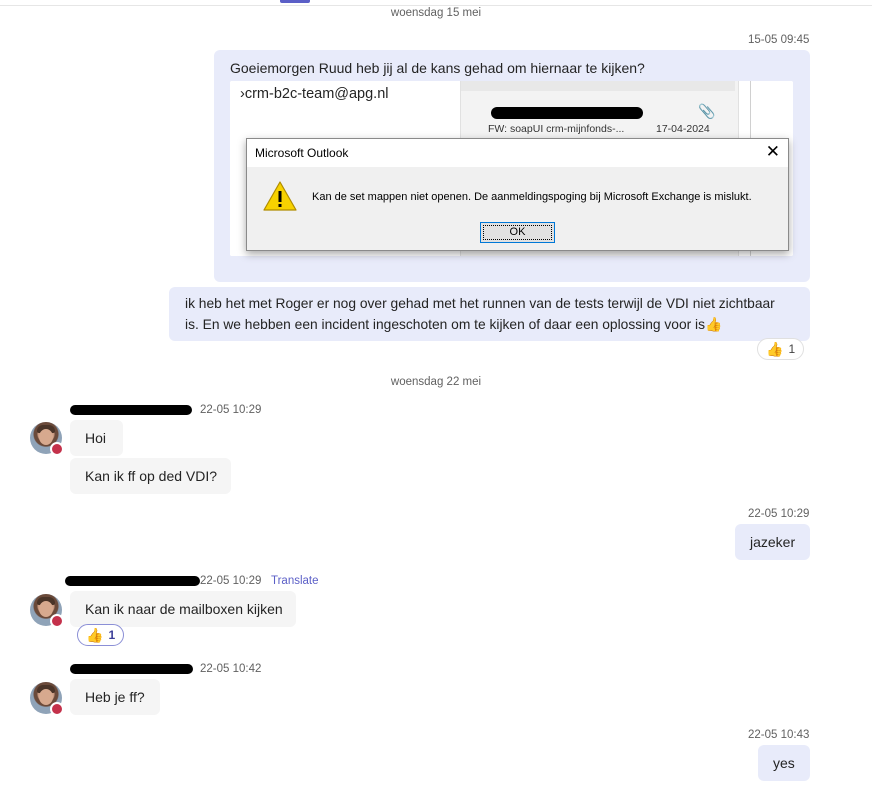  Describe the element at coordinates (436, 3) in the screenshot. I see `top-bar` at that location.